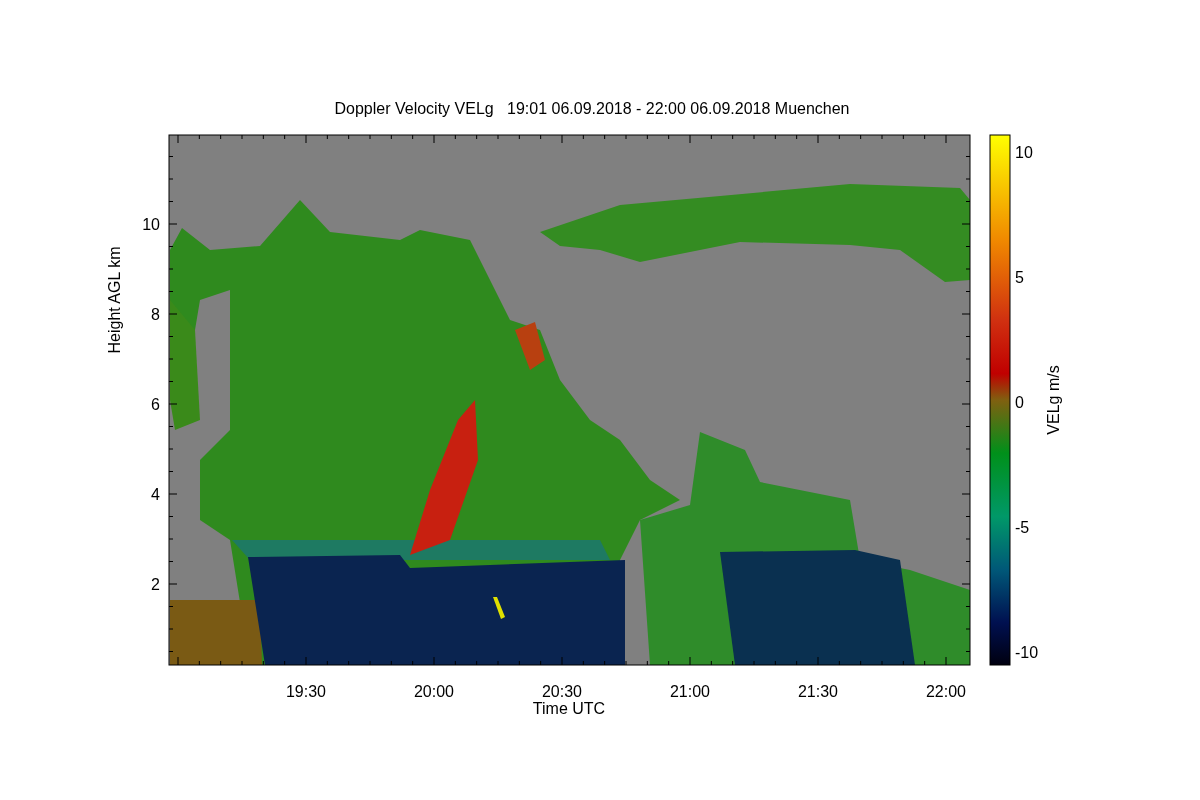 This screenshot has height=800, width=1200. Describe the element at coordinates (818, 691) in the screenshot. I see `x-tick-label: 21:30` at that location.